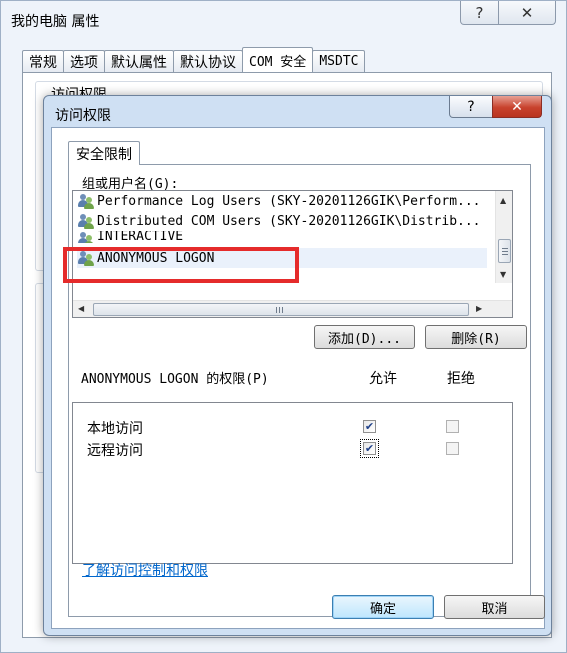  What do you see at coordinates (139, 61) in the screenshot?
I see `tab-default-properties: 默认属性` at bounding box center [139, 61].